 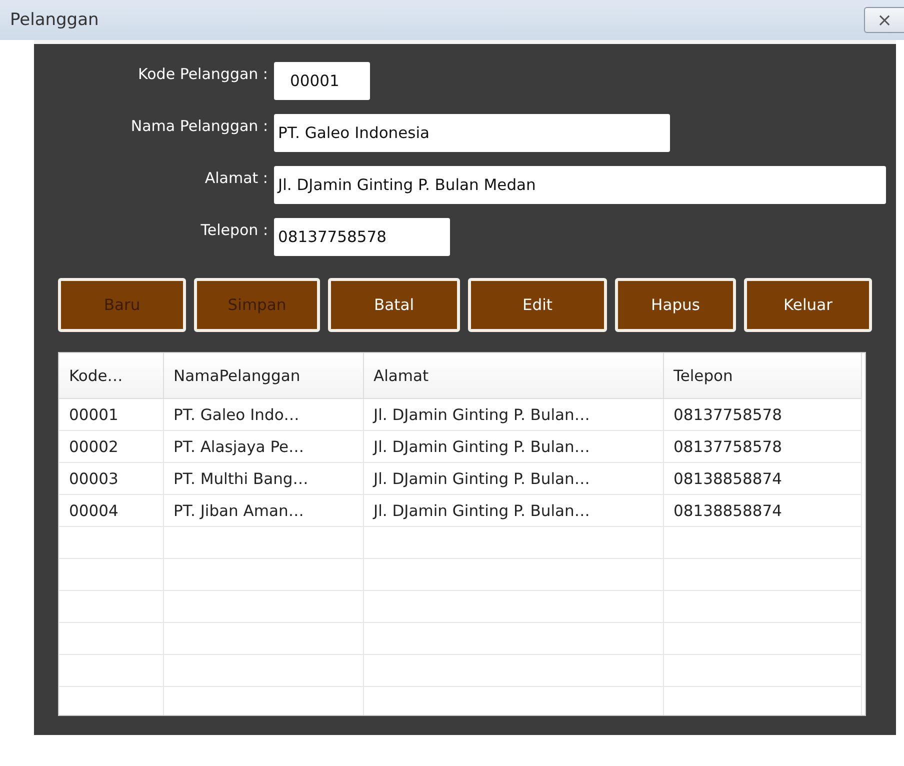 What do you see at coordinates (537, 305) in the screenshot?
I see `action-button: Edit` at bounding box center [537, 305].